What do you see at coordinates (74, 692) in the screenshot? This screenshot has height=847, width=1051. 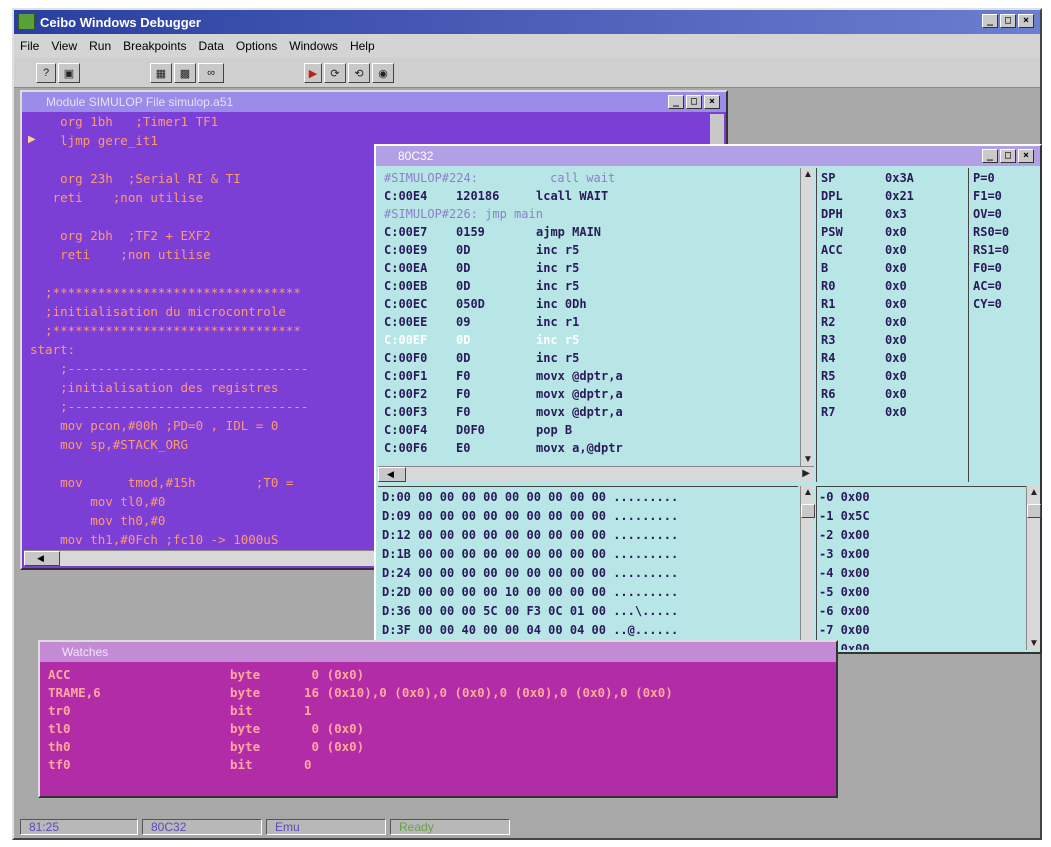 I see `watch-name: TRAME,6` at bounding box center [74, 692].